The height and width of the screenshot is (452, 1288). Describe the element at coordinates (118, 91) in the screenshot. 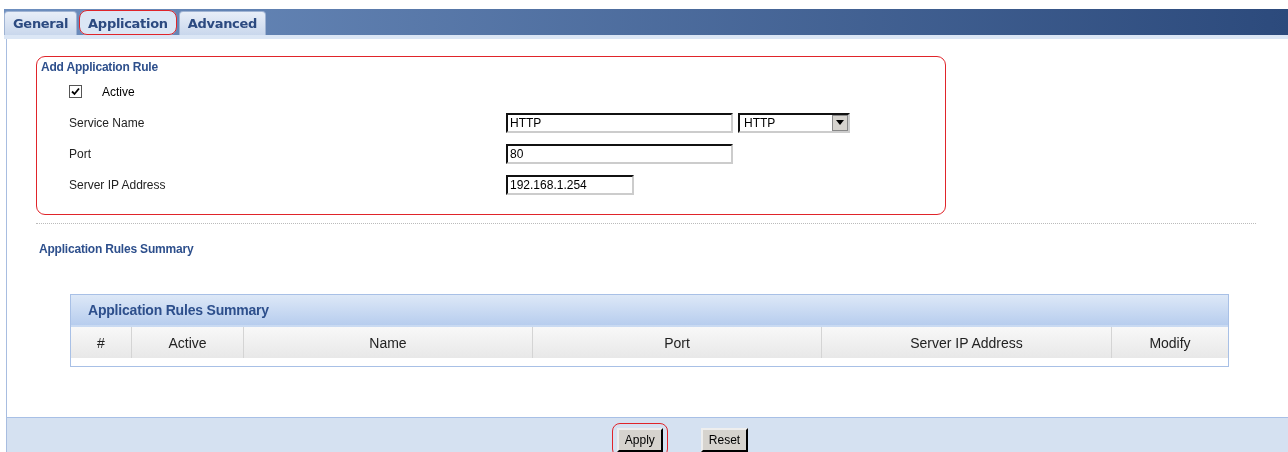

I see `checkbox-label: Active` at that location.